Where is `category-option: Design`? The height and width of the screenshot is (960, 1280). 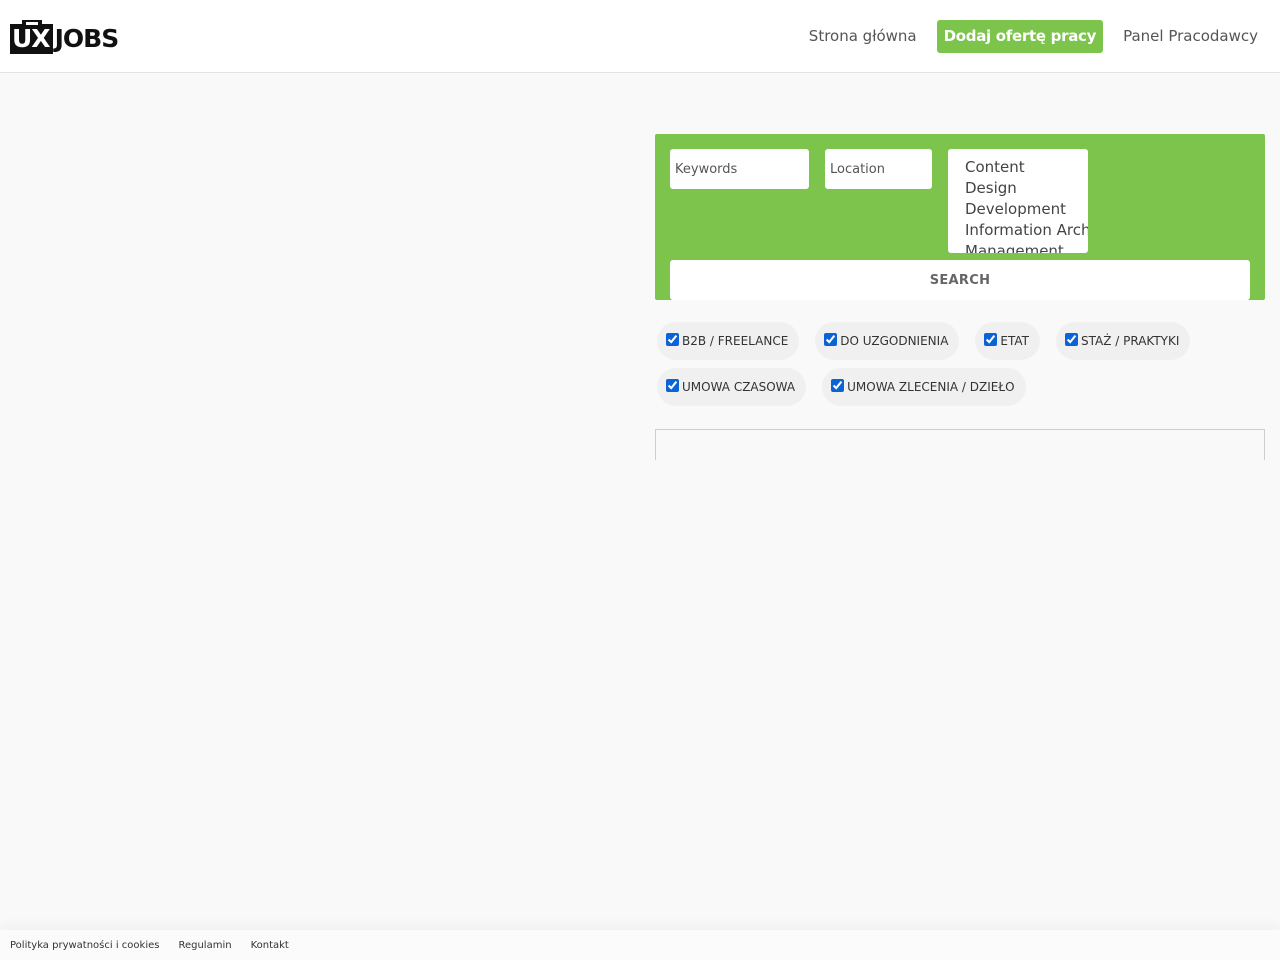 category-option: Design is located at coordinates (1026, 188).